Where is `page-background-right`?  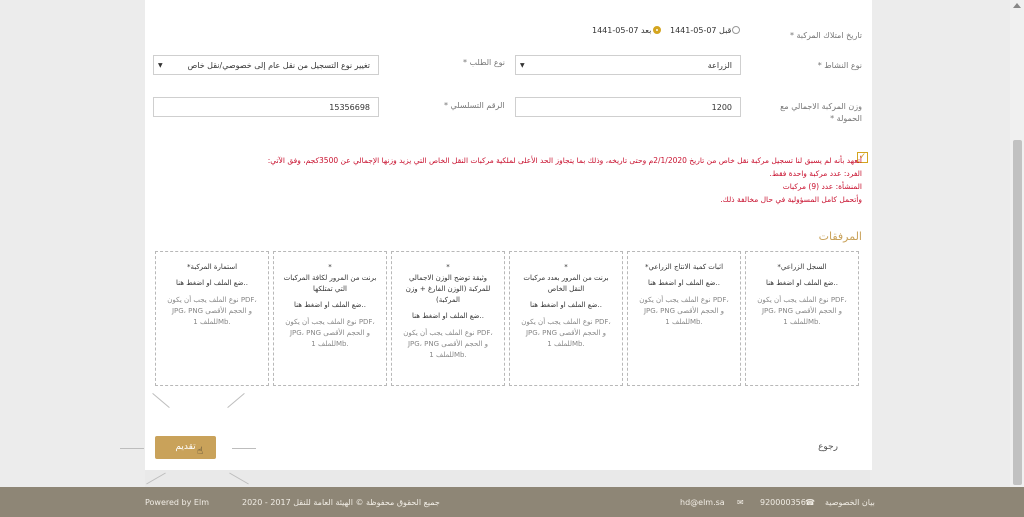
page-background-right is located at coordinates (940, 243).